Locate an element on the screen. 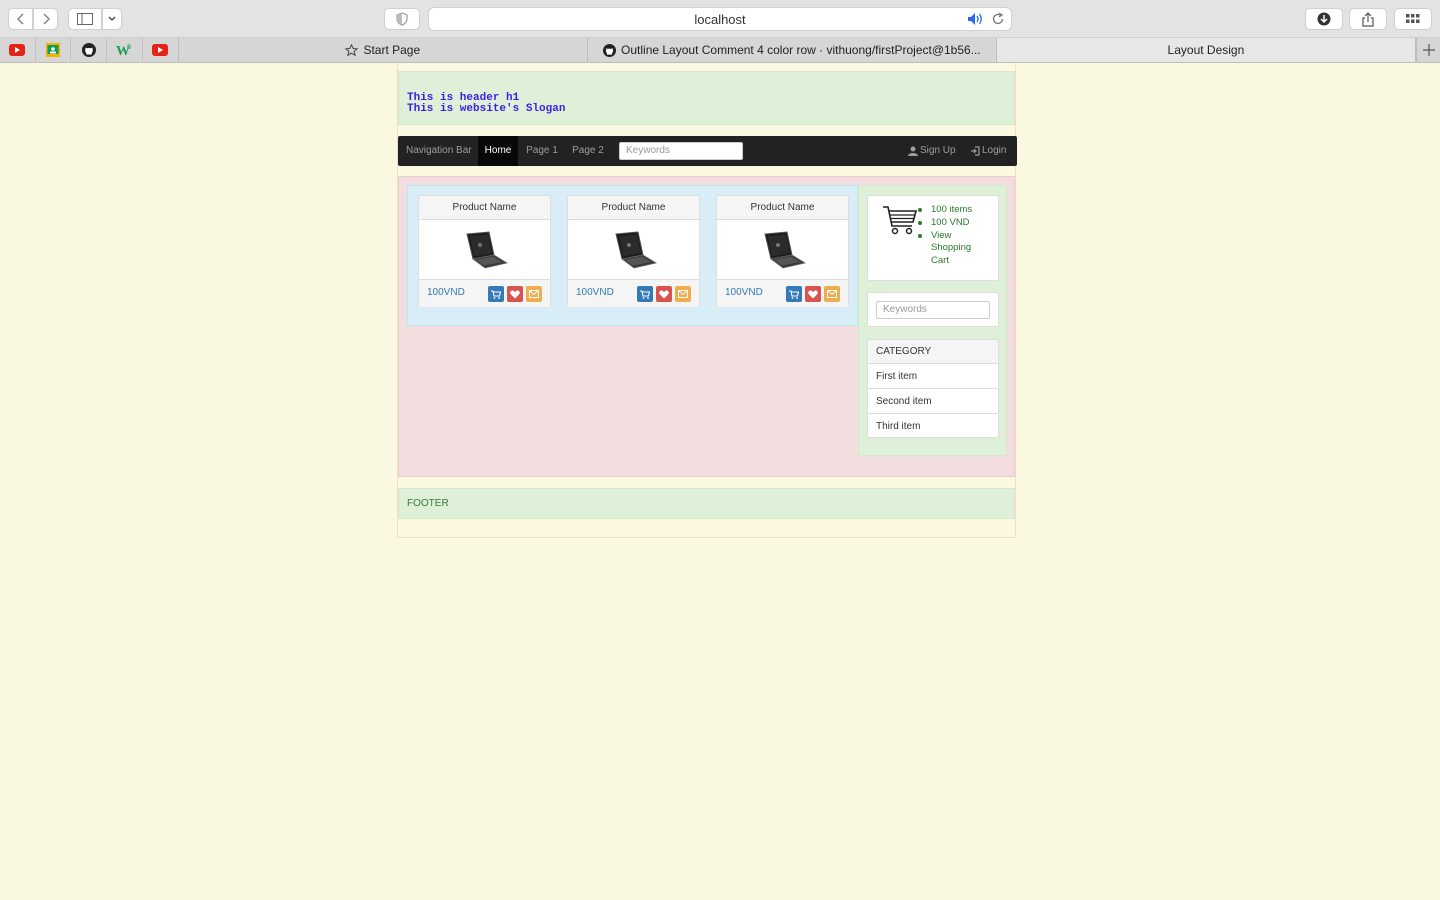  favorite-youtube is located at coordinates (18, 50).